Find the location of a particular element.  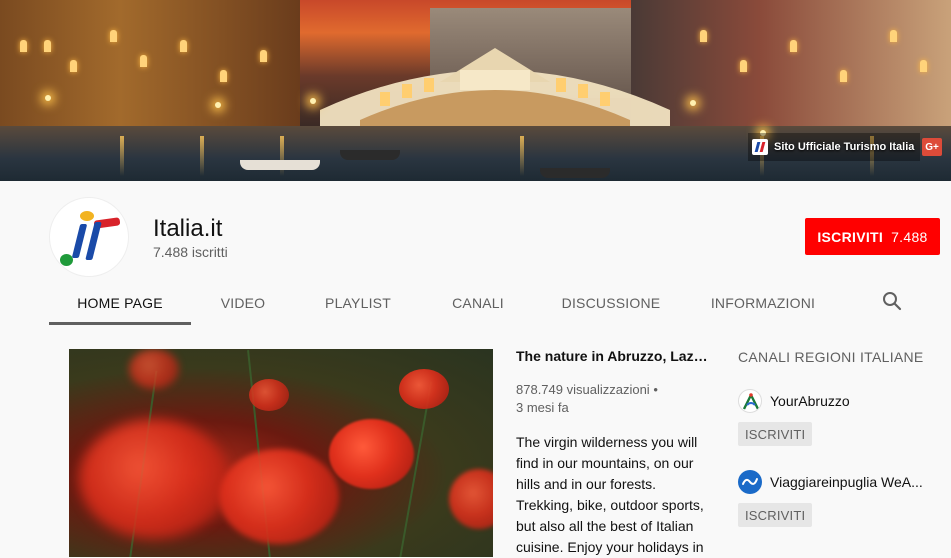

subscribe-count: 7.488 is located at coordinates (909, 236).